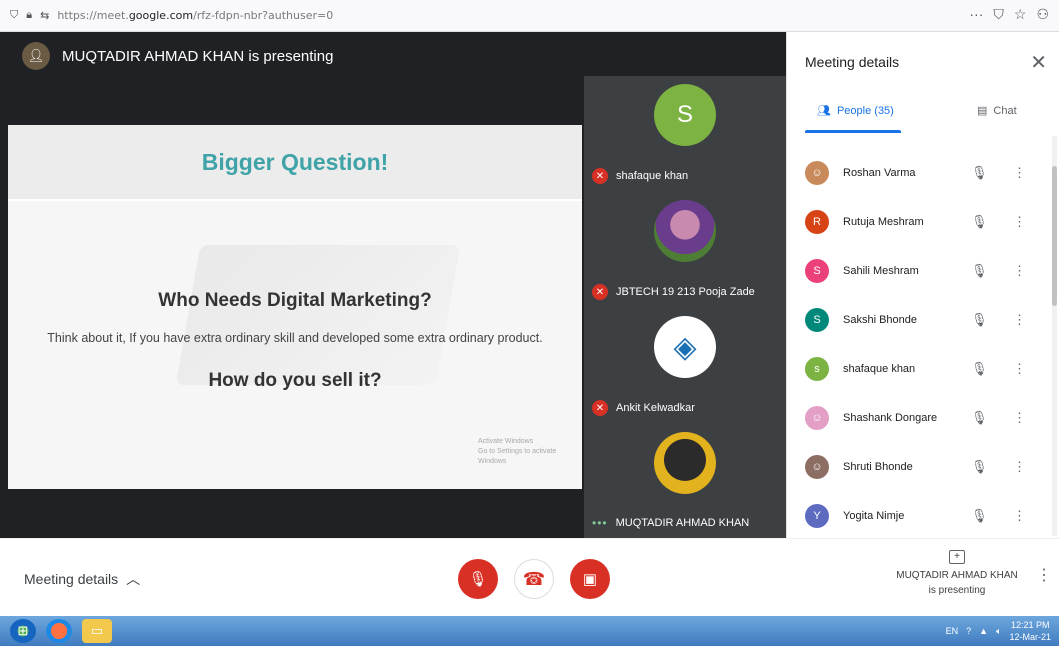 This screenshot has height=646, width=1059. Describe the element at coordinates (600, 523) in the screenshot. I see `speaking-indicator-icon: •••` at that location.